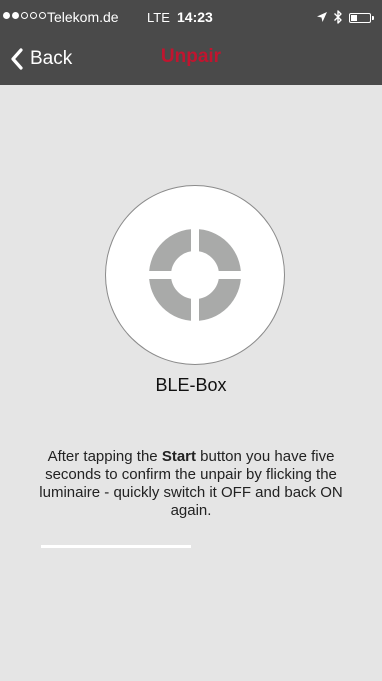 This screenshot has width=382, height=681. What do you see at coordinates (178, 456) in the screenshot?
I see `instructions-start-keyword: Start` at bounding box center [178, 456].